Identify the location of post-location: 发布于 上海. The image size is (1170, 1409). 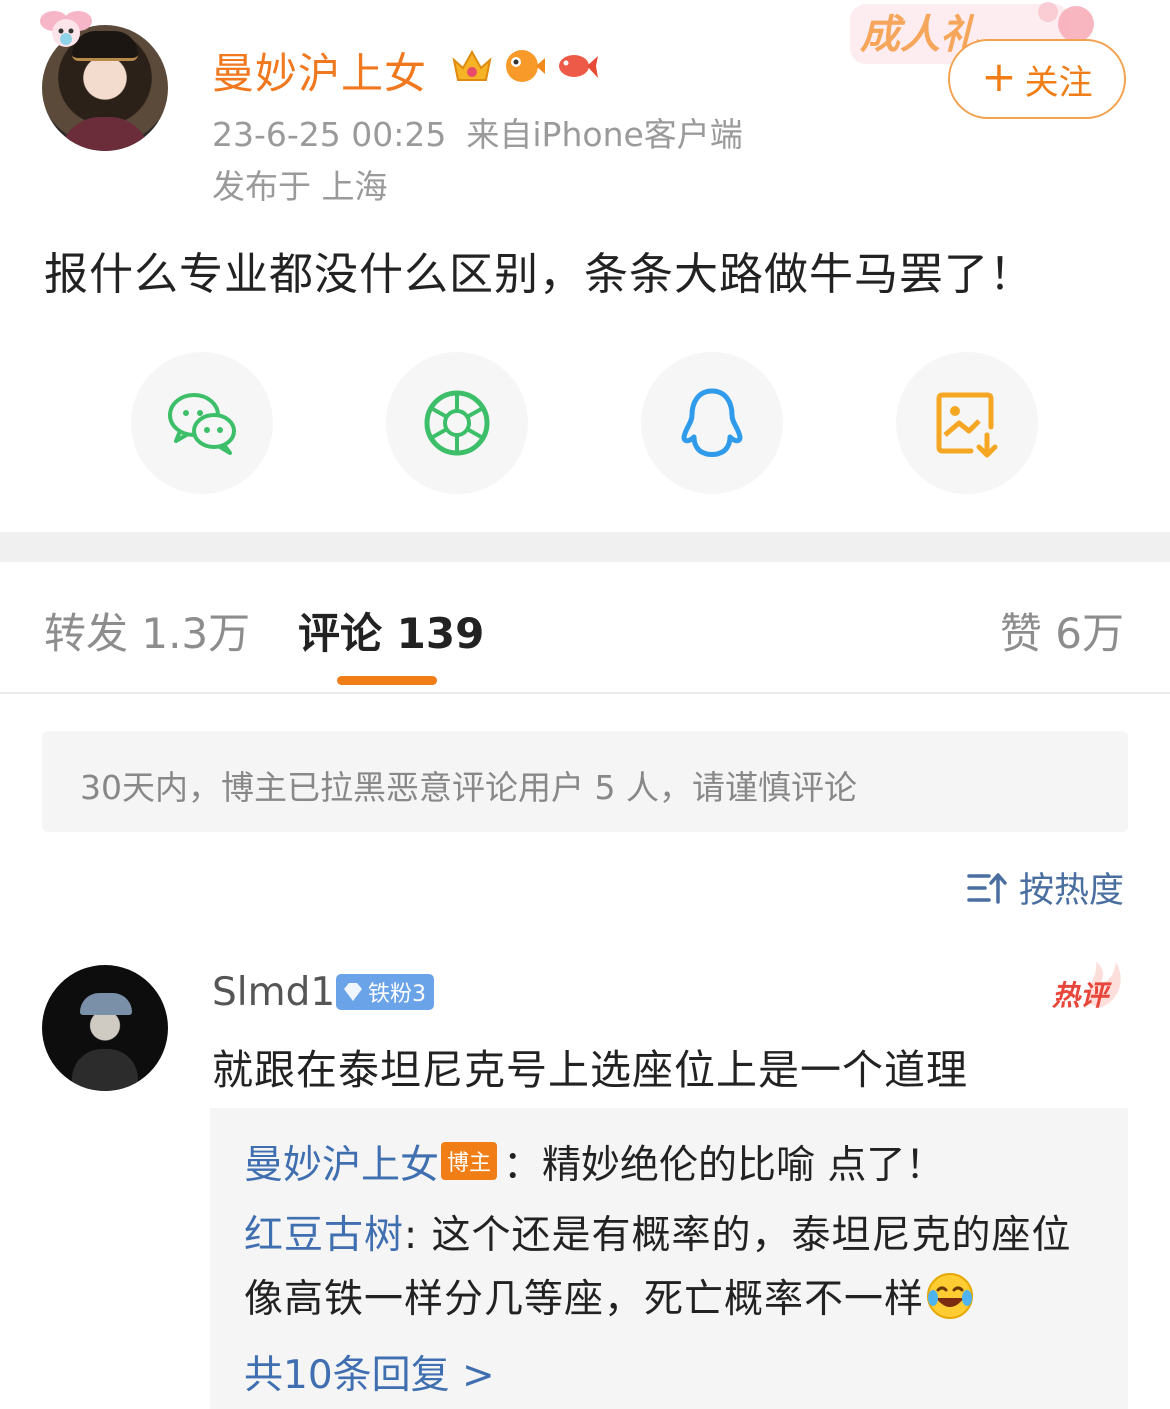
(300, 186).